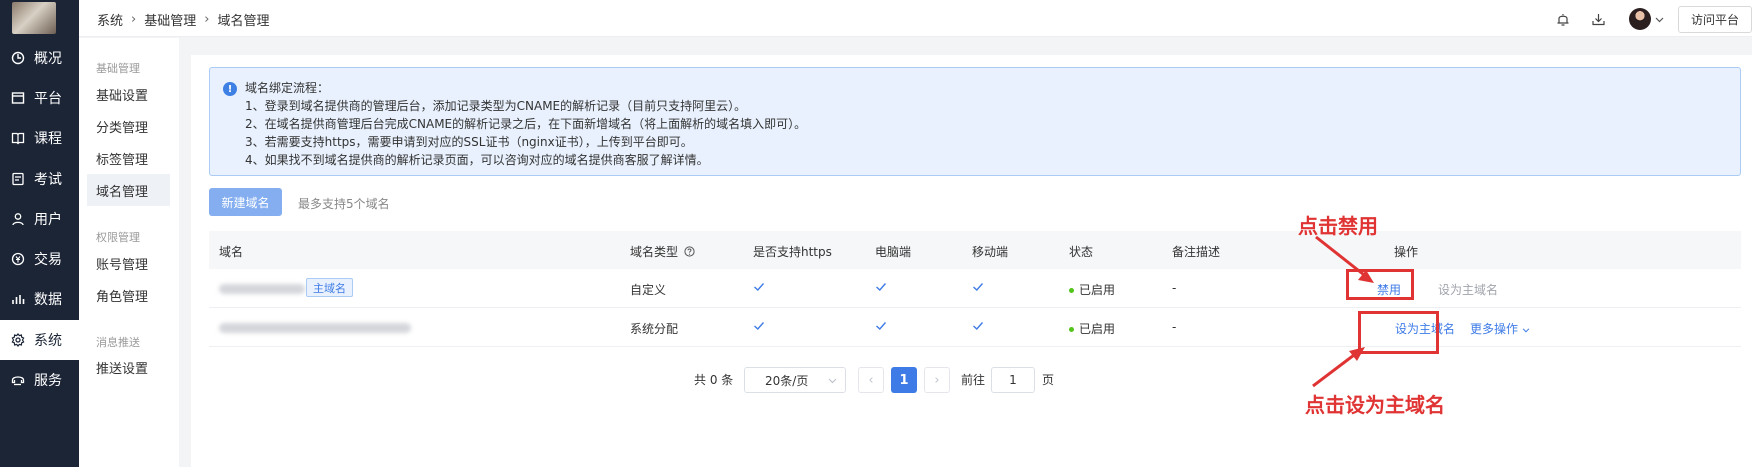 The image size is (1752, 467). What do you see at coordinates (1357, 354) in the screenshot?
I see `annotation-arrowhead-primary` at bounding box center [1357, 354].